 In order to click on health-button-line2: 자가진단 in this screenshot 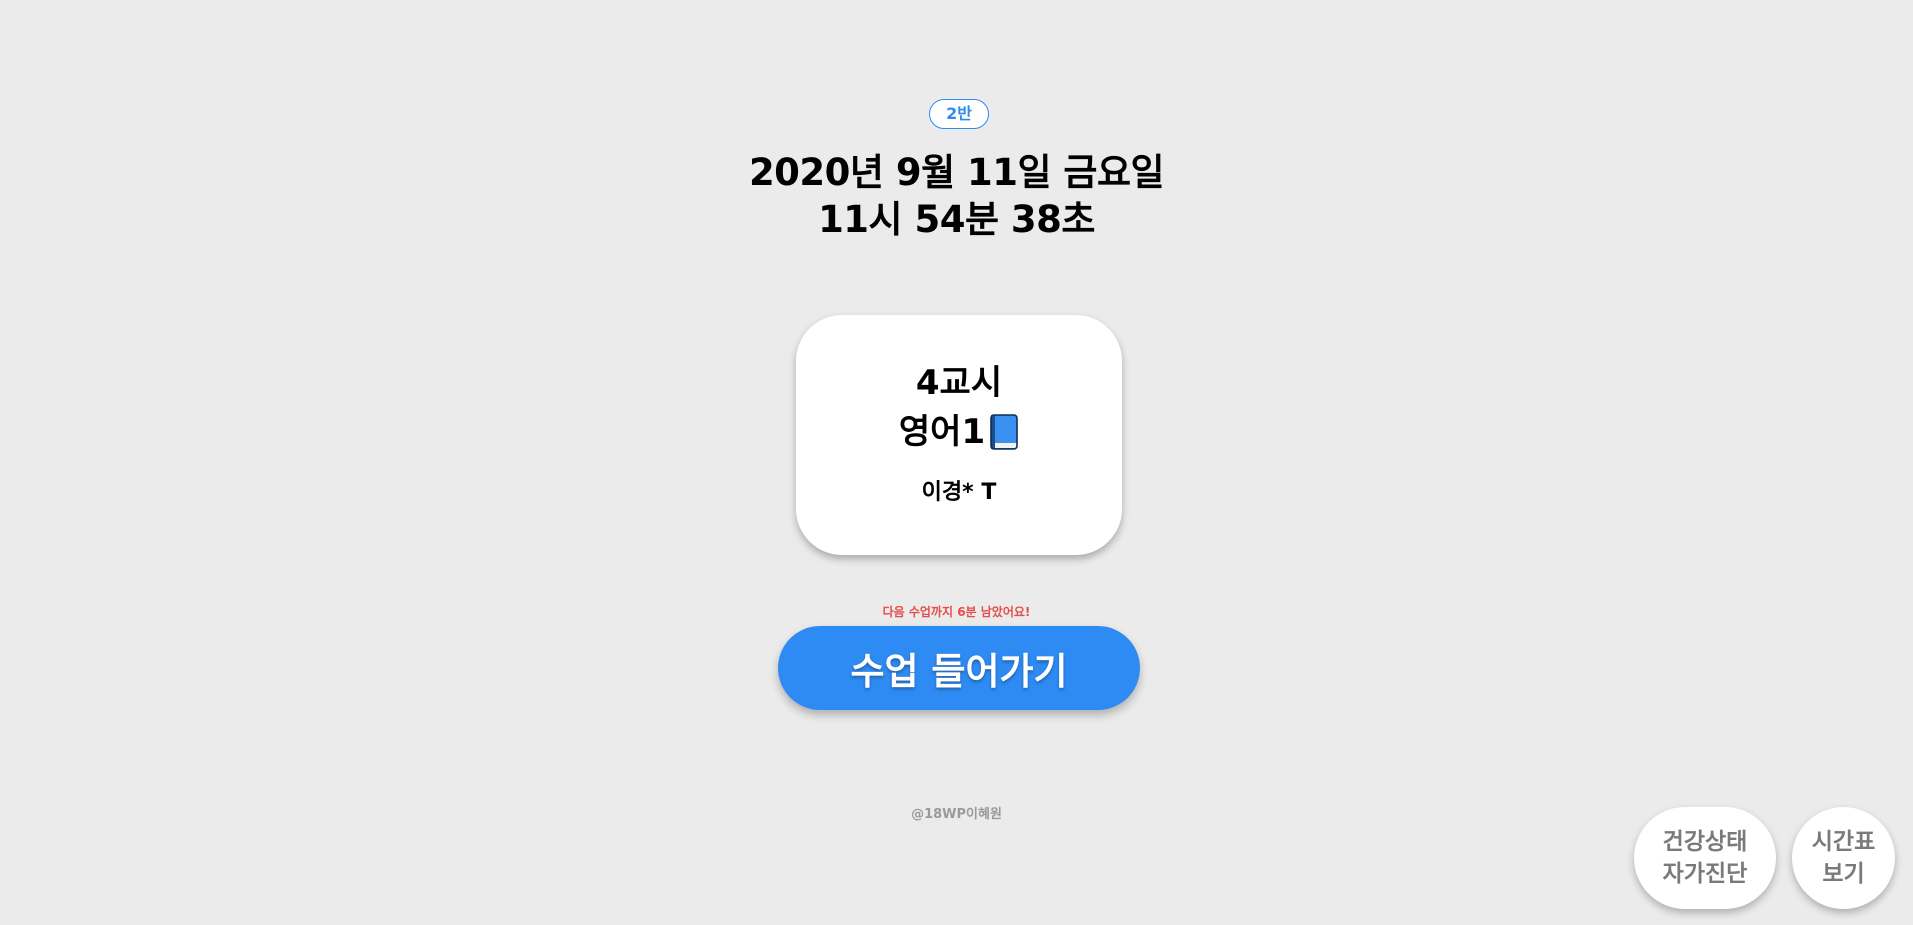, I will do `click(1705, 874)`.